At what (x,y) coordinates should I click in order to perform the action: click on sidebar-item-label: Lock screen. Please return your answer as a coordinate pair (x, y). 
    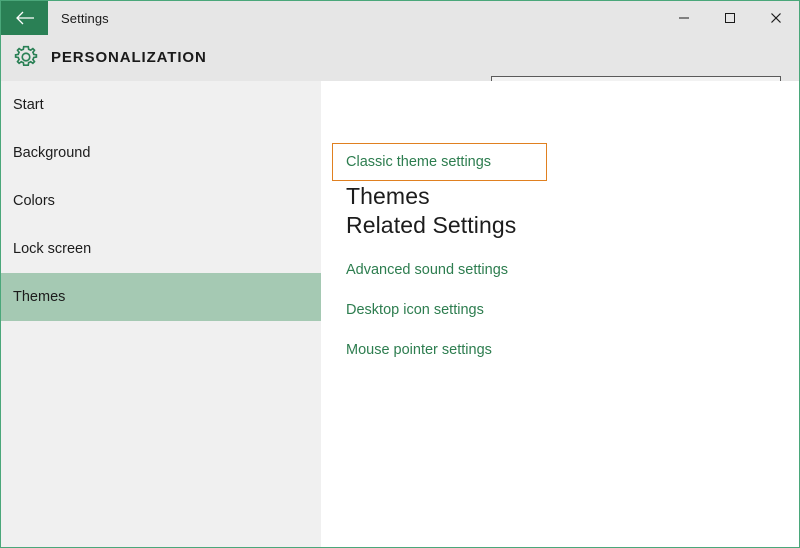
    Looking at the image, I should click on (52, 249).